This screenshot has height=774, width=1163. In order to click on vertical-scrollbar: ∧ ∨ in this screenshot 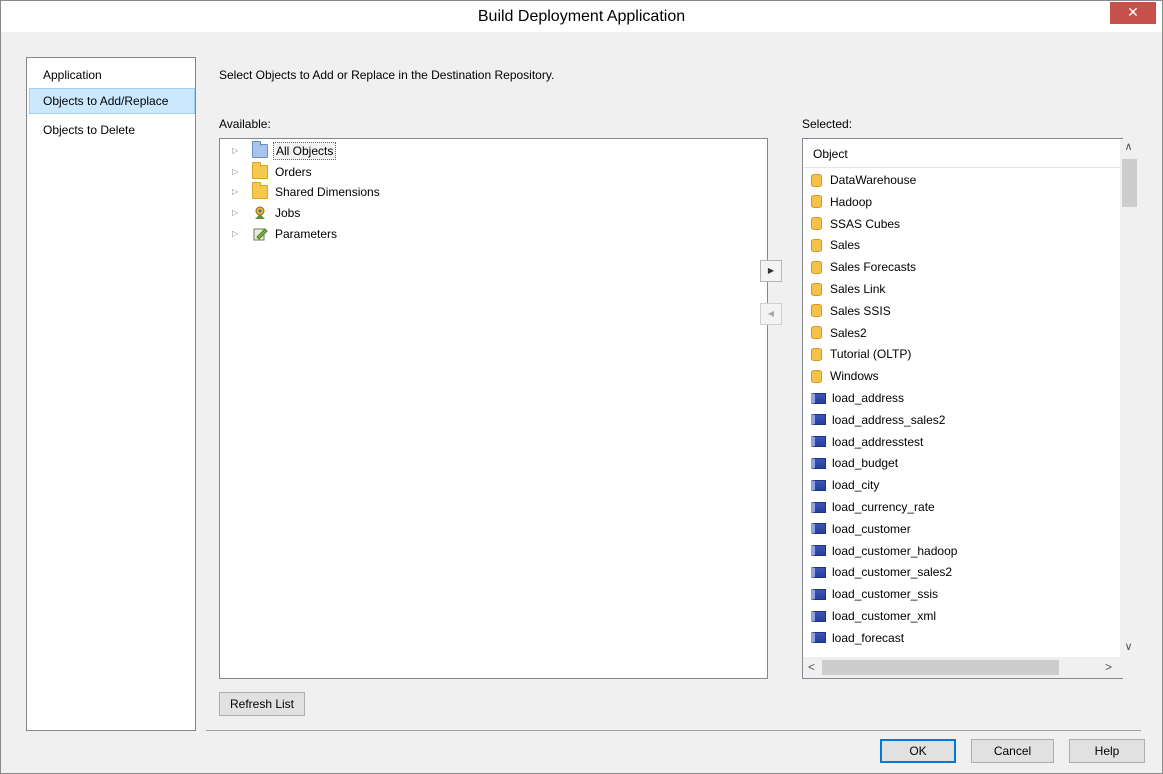, I will do `click(1128, 398)`.